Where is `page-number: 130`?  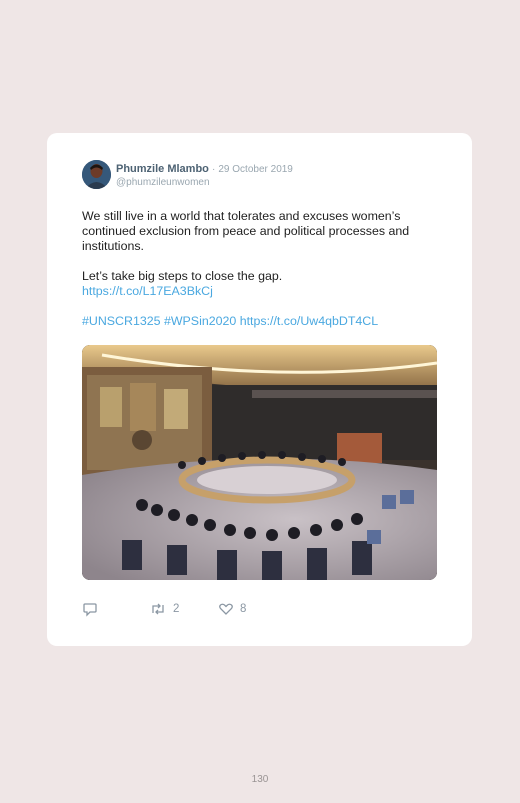 page-number: 130 is located at coordinates (260, 779).